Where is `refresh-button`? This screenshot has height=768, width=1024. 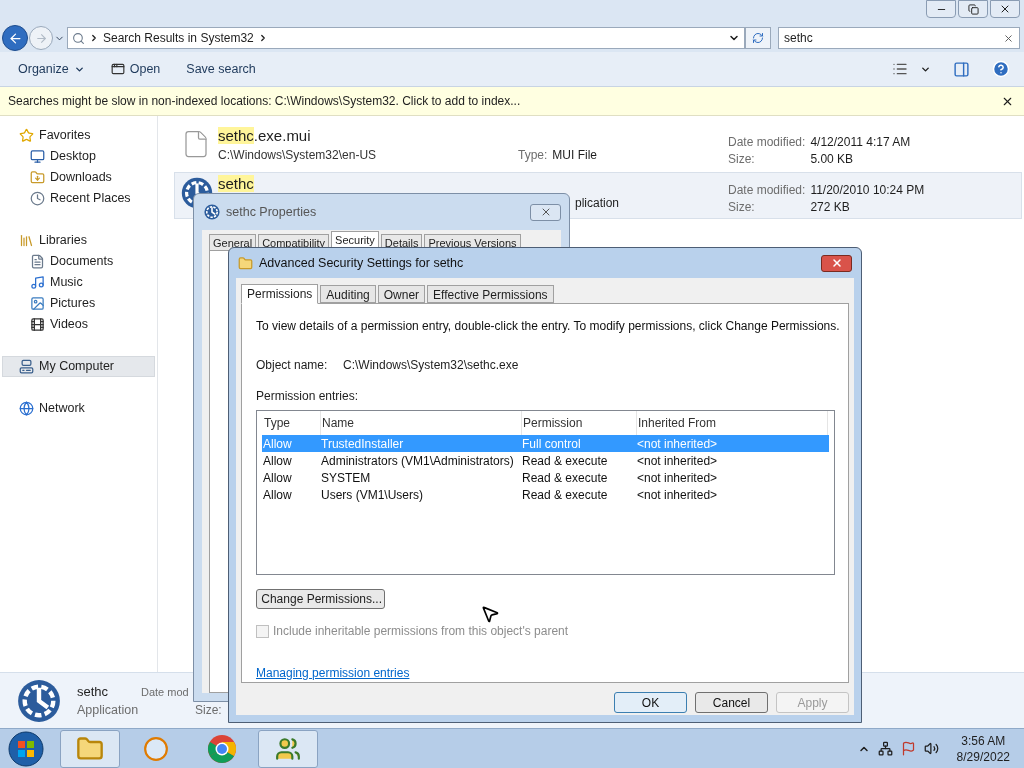
refresh-button is located at coordinates (758, 38).